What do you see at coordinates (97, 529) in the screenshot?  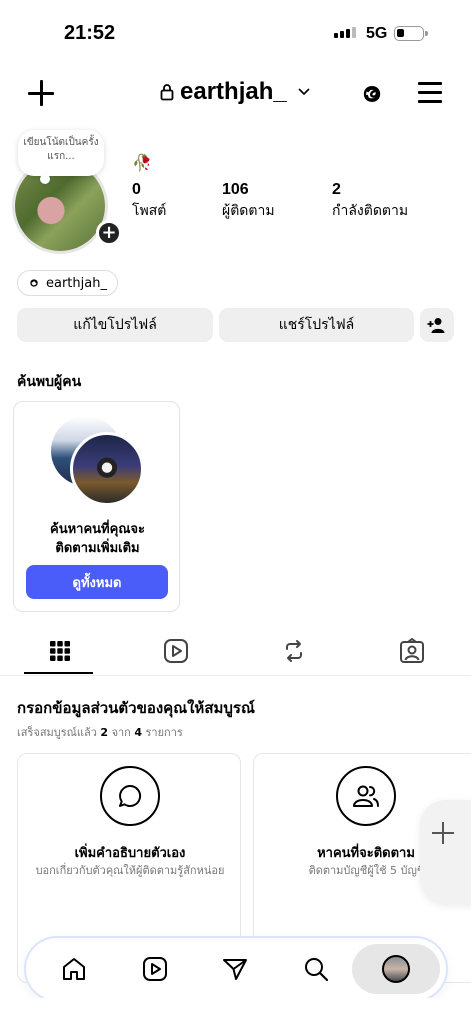 I see `discover-text-line1: ค้นหาคนที่คุณจะ` at bounding box center [97, 529].